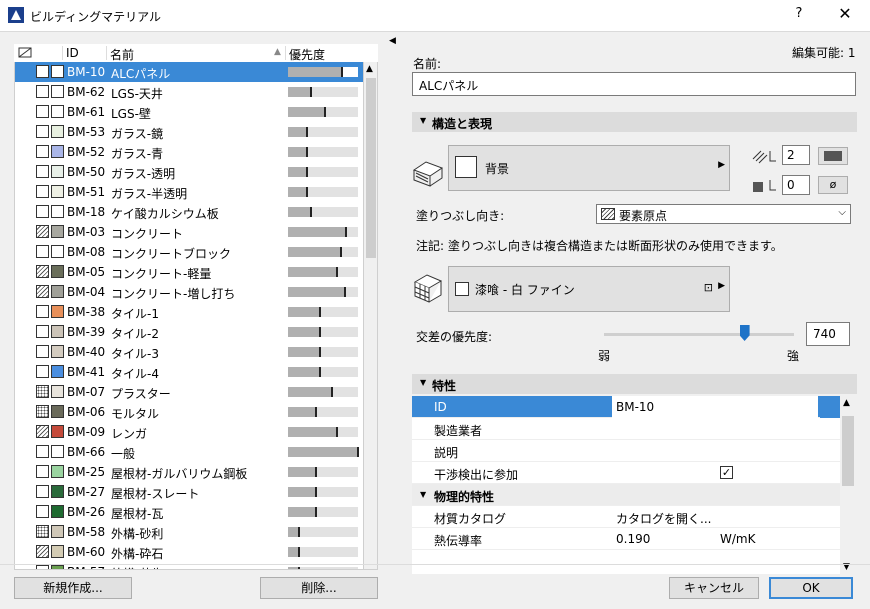 Image resolution: width=870 pixels, height=609 pixels. What do you see at coordinates (634, 84) in the screenshot?
I see `name-input: ALCパネル` at bounding box center [634, 84].